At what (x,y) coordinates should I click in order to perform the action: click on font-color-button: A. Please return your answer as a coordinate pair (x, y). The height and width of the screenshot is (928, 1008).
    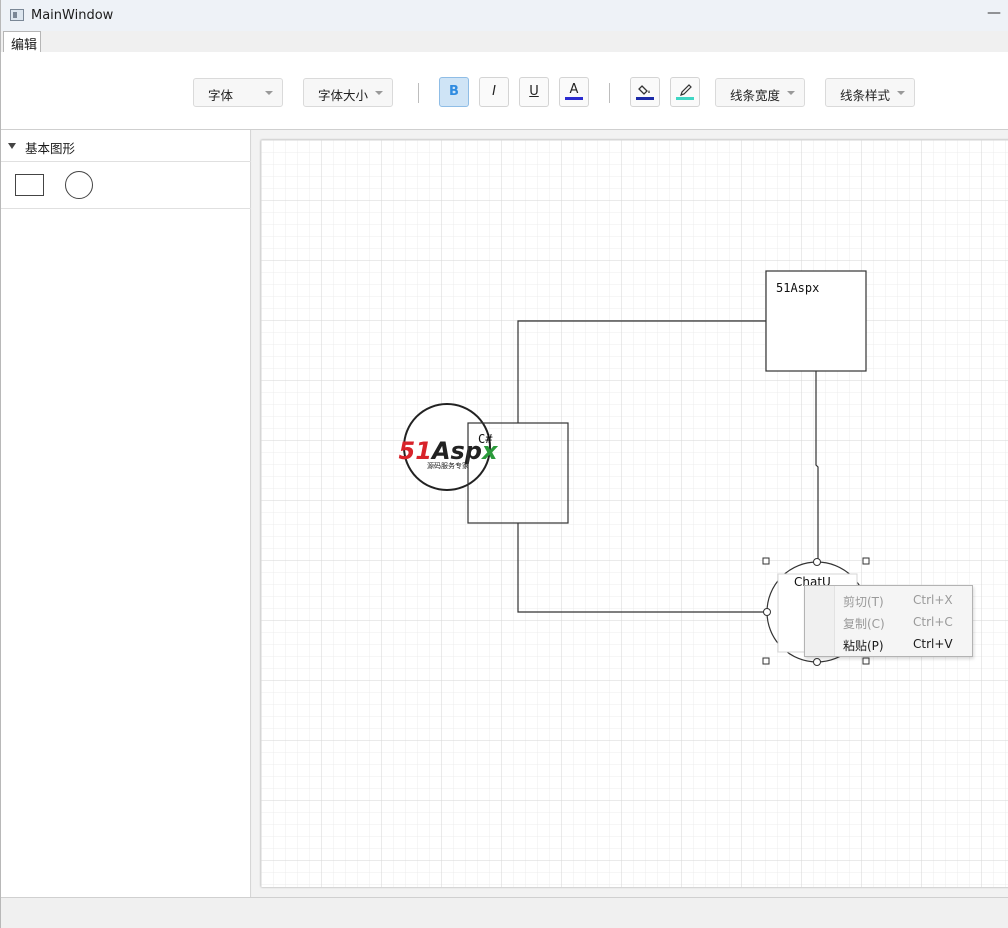
    Looking at the image, I should click on (574, 92).